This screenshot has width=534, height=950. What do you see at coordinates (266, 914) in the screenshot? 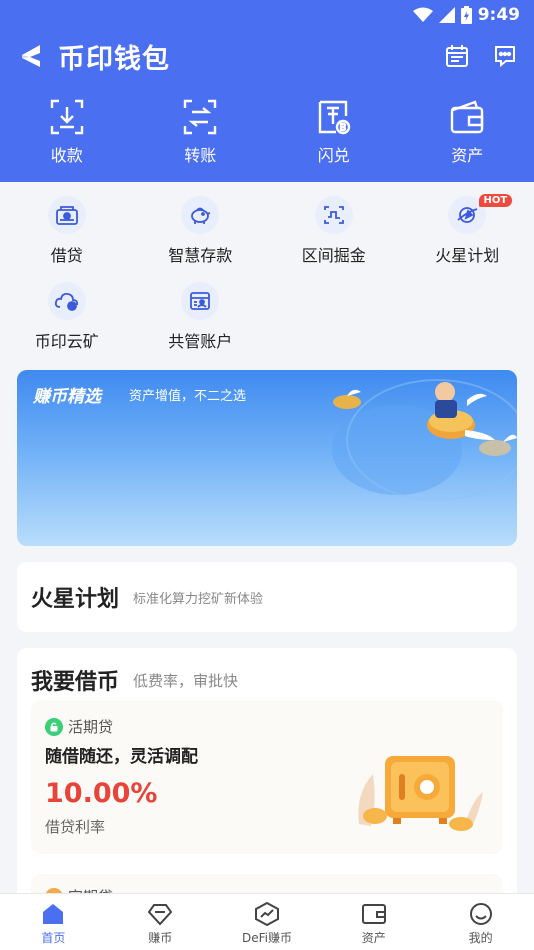
I see `defi-icon` at bounding box center [266, 914].